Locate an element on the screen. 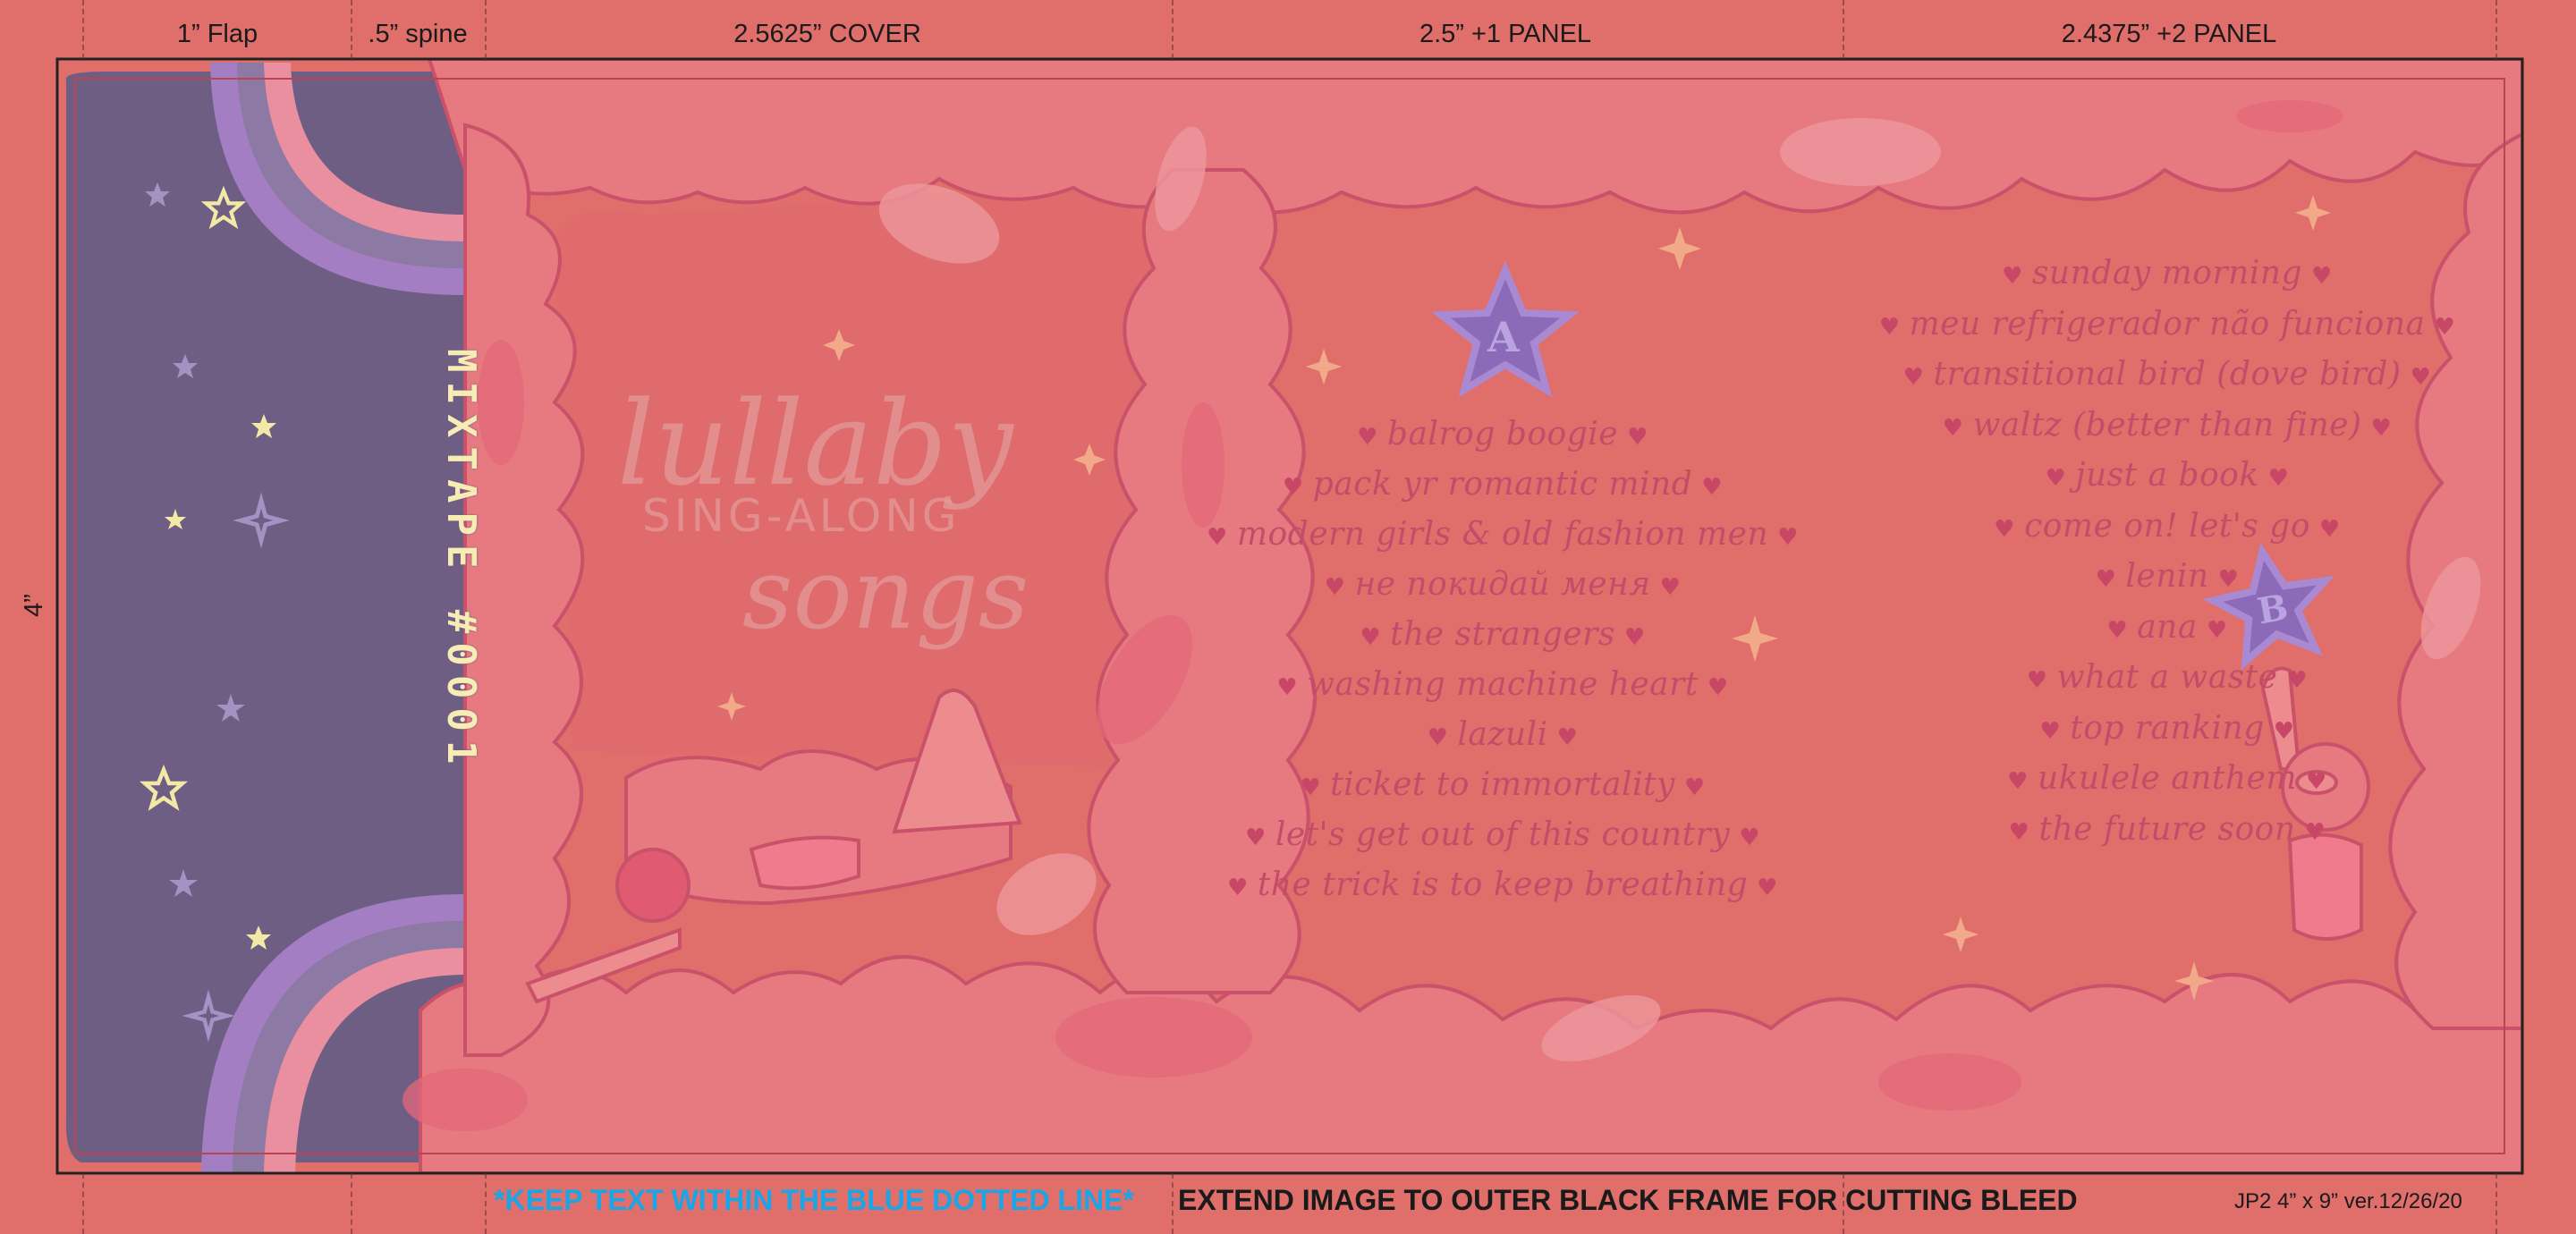  side-a-badge-letter: A is located at coordinates (1503, 337).